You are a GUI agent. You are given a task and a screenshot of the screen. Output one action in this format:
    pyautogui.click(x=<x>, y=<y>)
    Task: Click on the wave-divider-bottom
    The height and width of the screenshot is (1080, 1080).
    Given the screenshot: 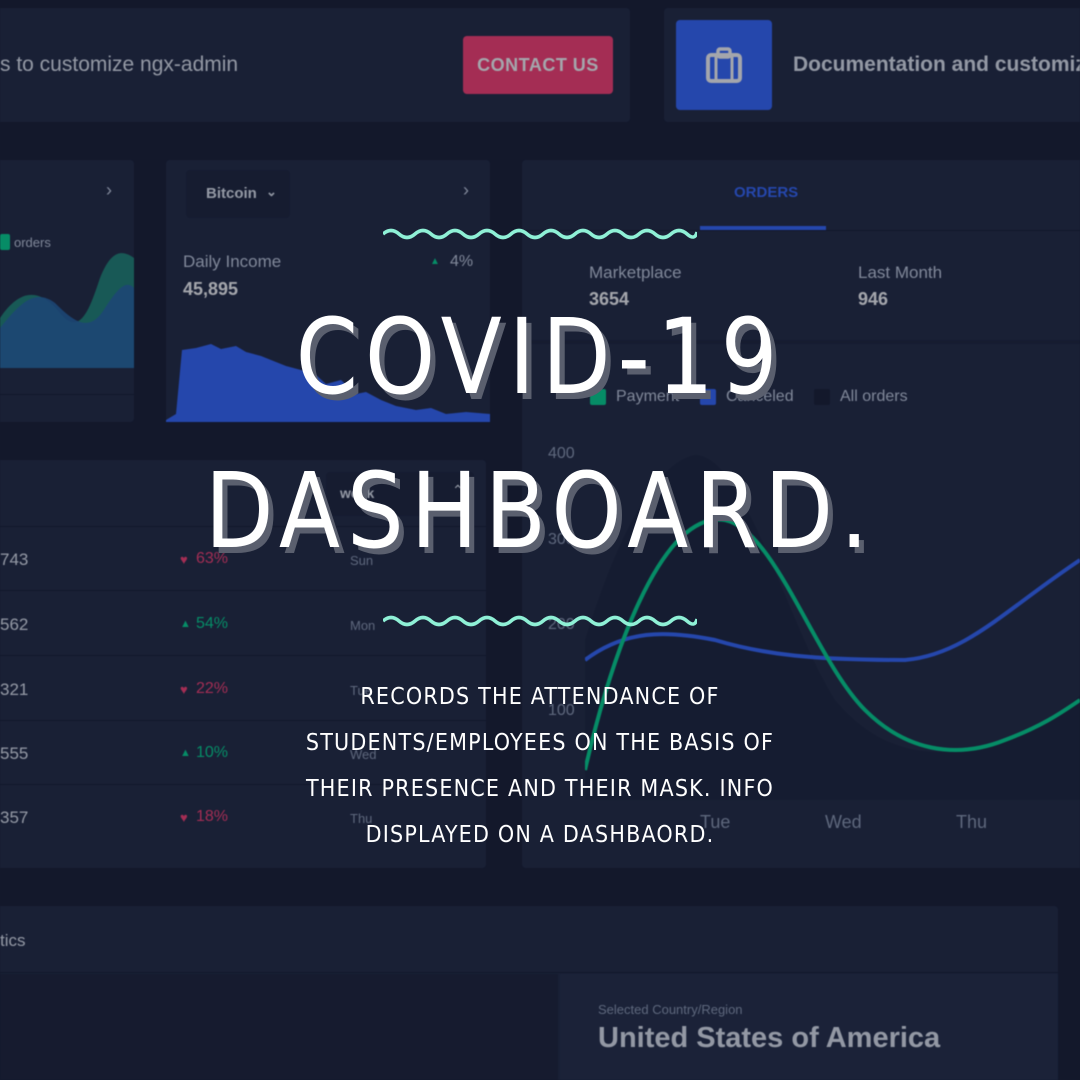 What is the action you would take?
    pyautogui.click(x=540, y=621)
    